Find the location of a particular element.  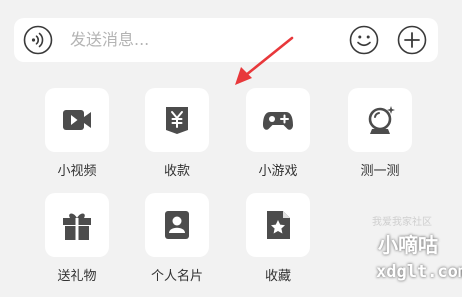

yuan-receive-icon is located at coordinates (177, 120).